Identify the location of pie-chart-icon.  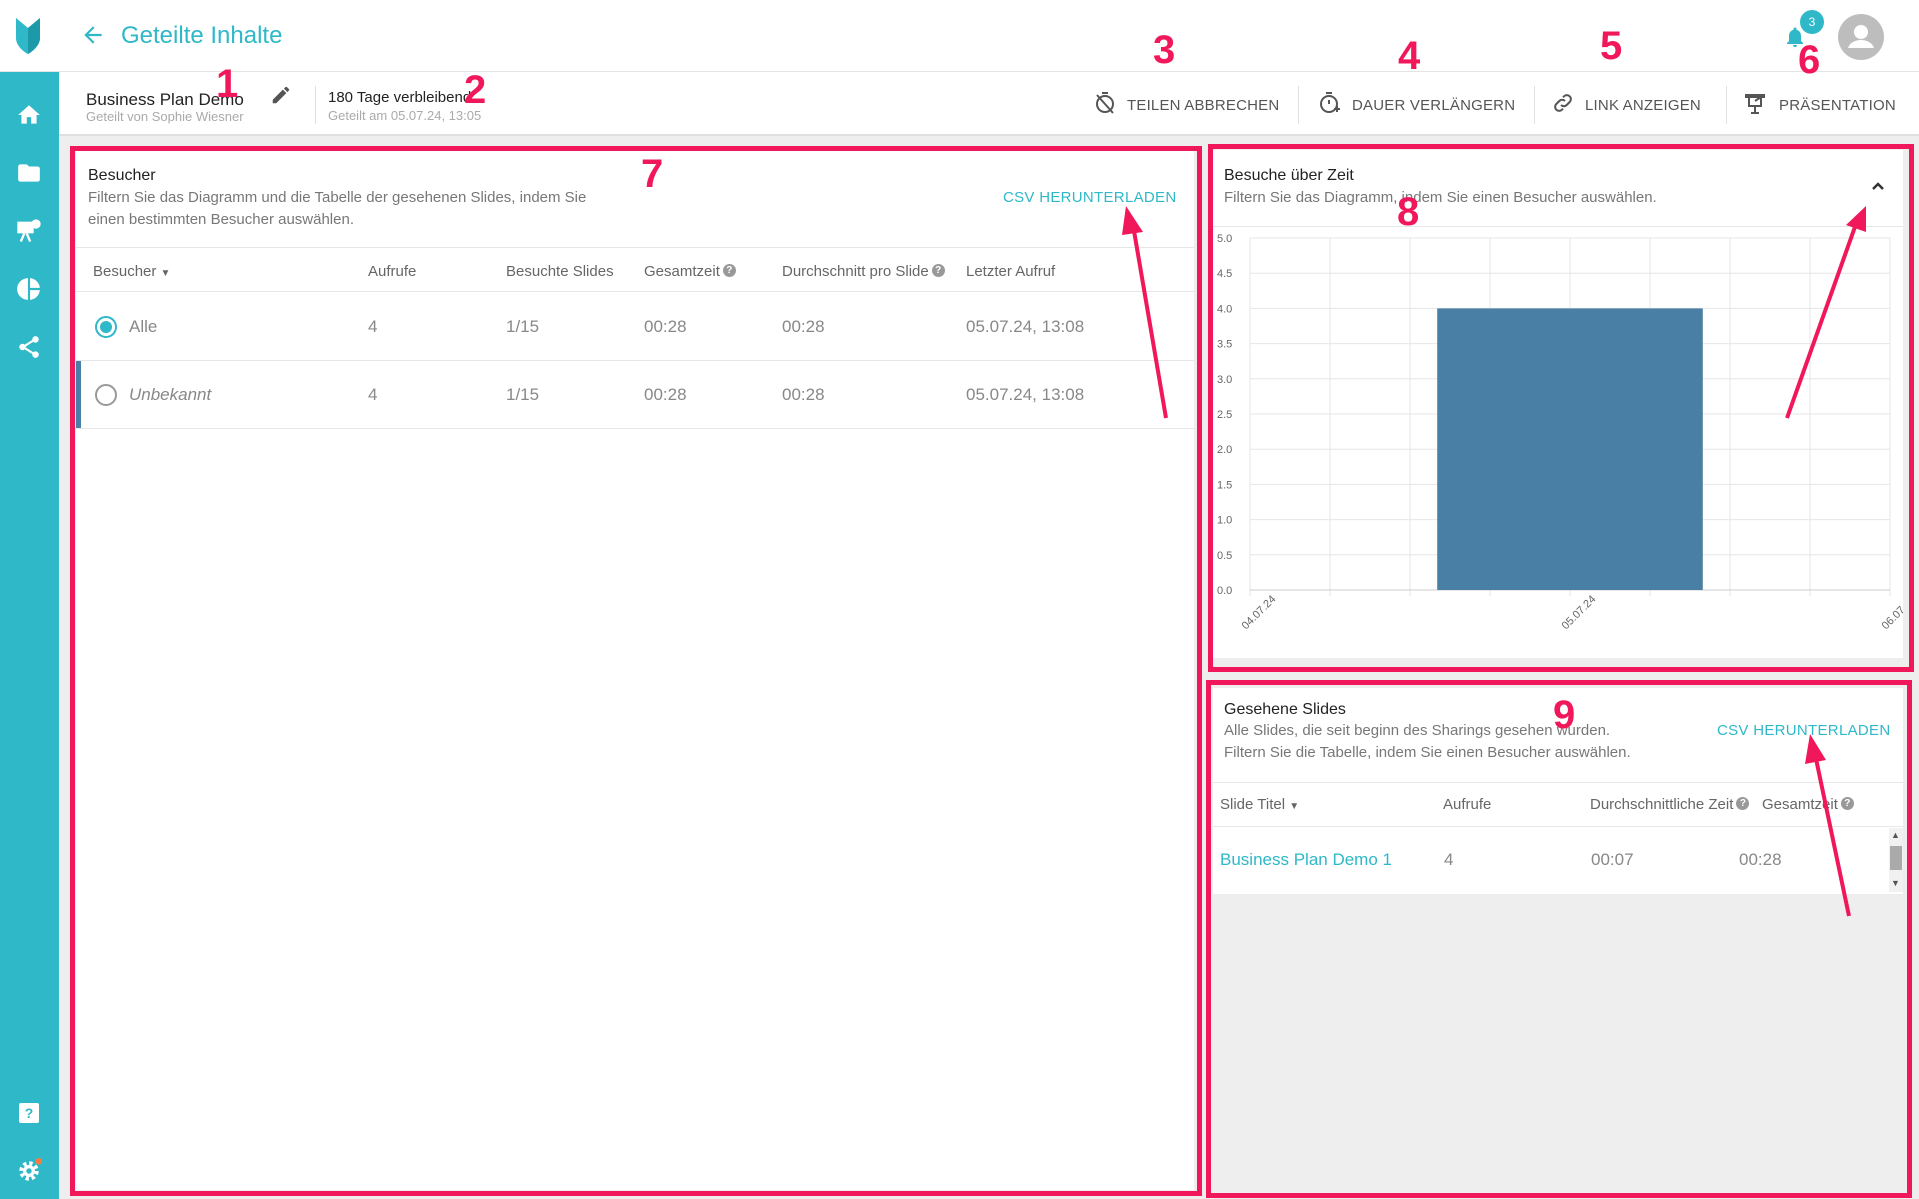
(29, 289).